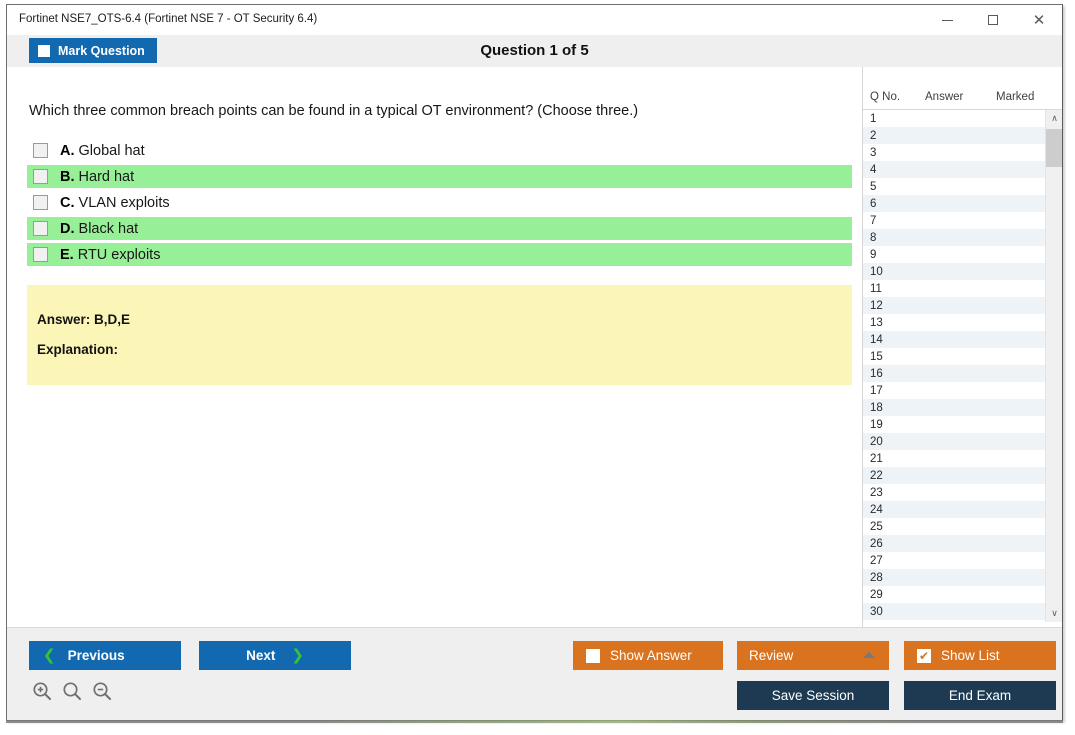  Describe the element at coordinates (944, 97) in the screenshot. I see `column-header-answer: Answer` at that location.